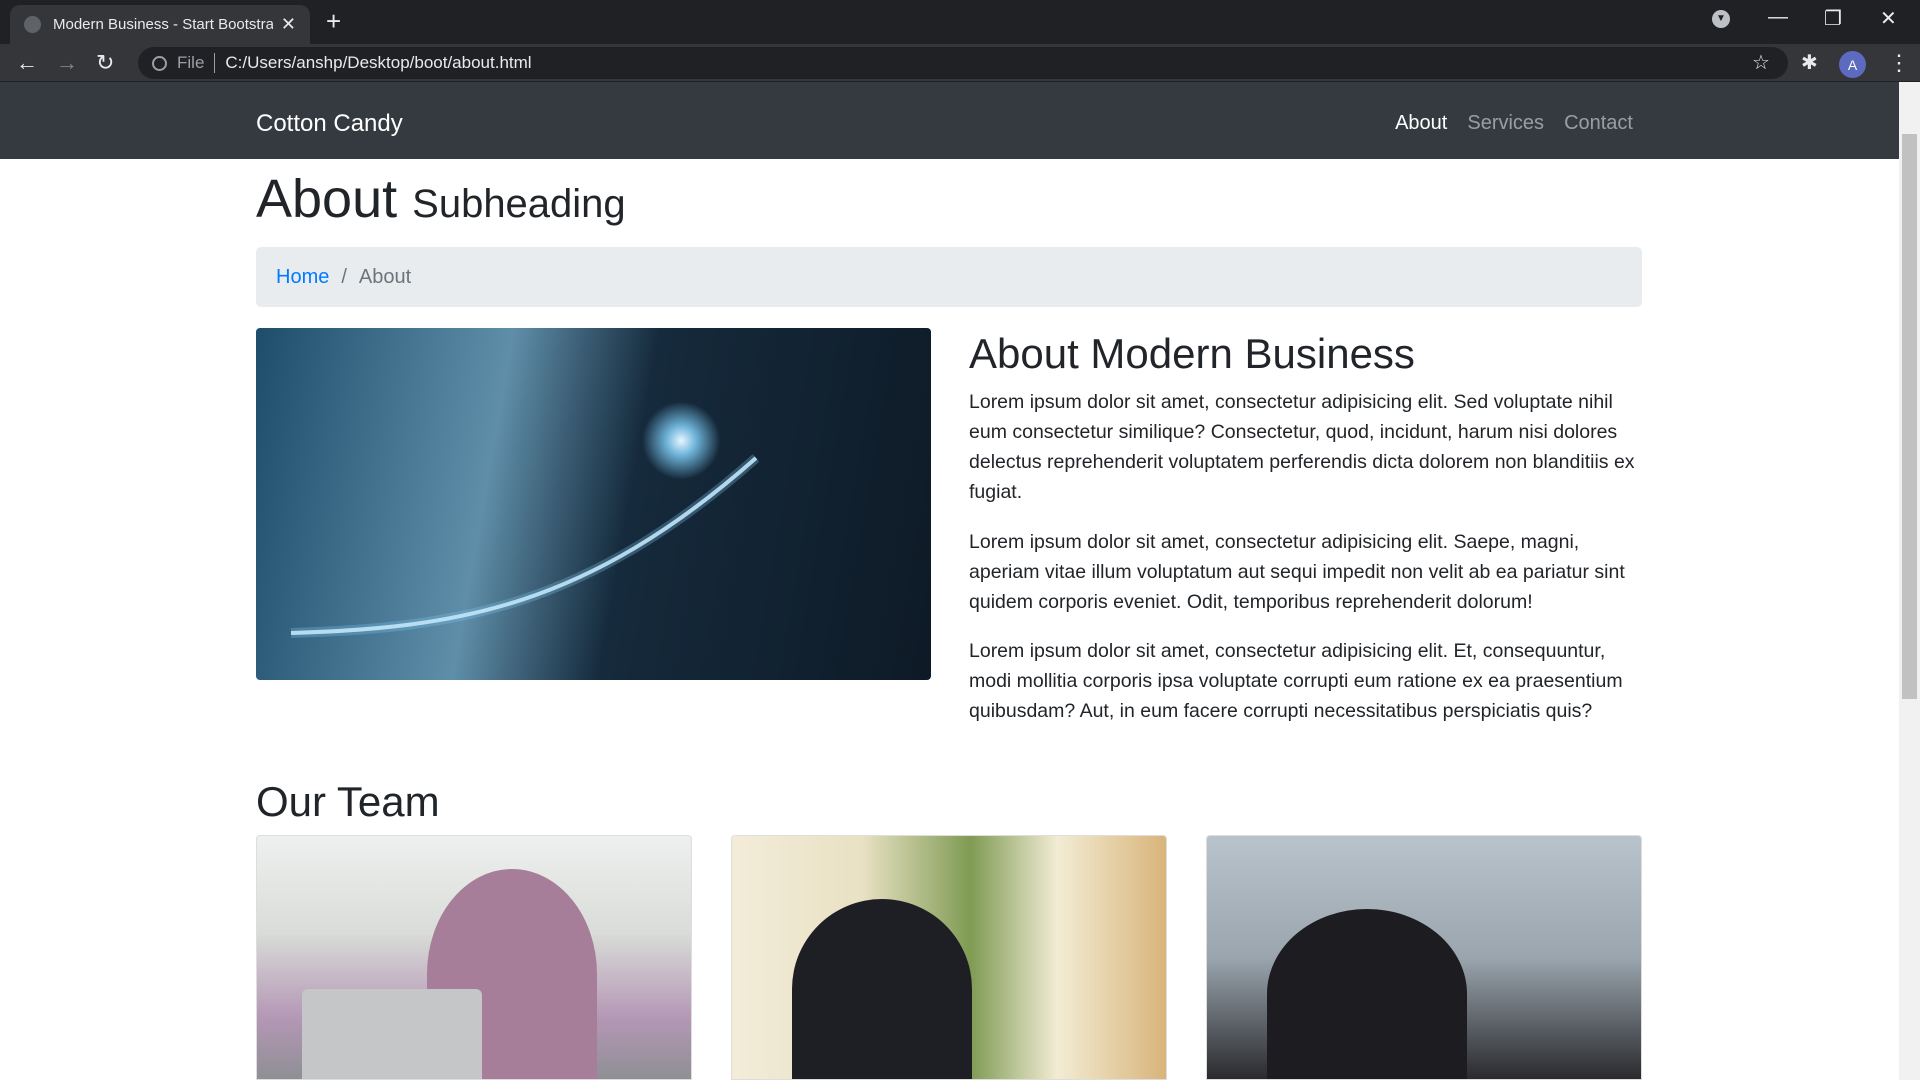  Describe the element at coordinates (1909, 416) in the screenshot. I see `scrollbar-thumb` at that location.